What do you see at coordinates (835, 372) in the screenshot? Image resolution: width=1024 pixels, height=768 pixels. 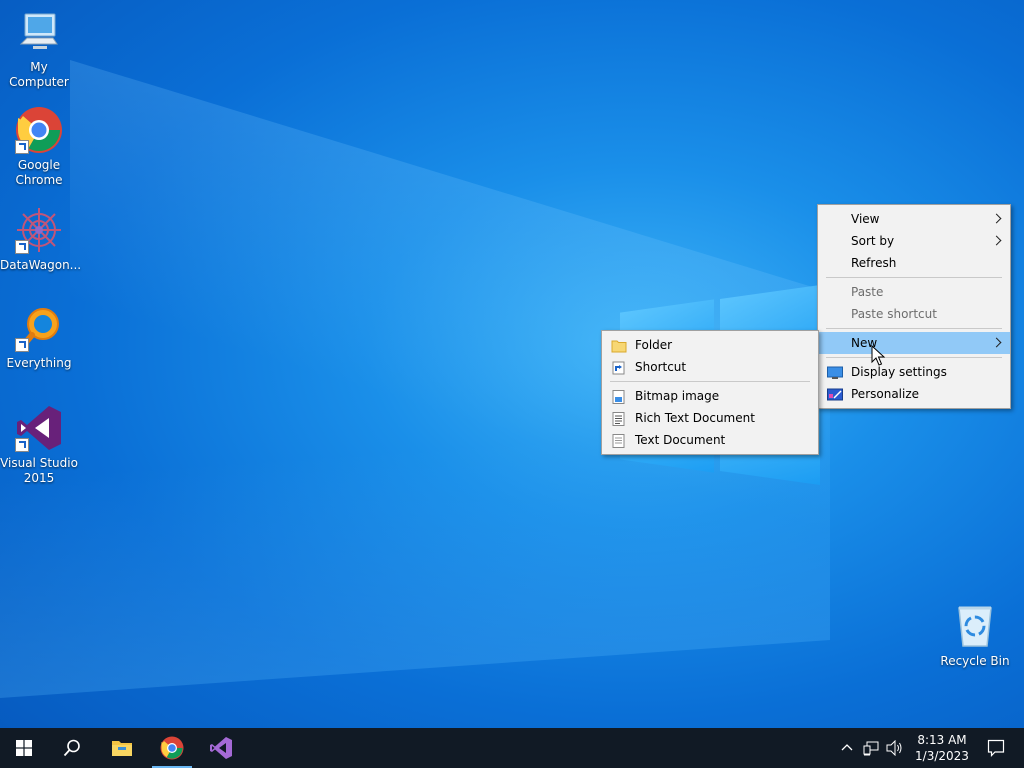 I see `display-icon` at bounding box center [835, 372].